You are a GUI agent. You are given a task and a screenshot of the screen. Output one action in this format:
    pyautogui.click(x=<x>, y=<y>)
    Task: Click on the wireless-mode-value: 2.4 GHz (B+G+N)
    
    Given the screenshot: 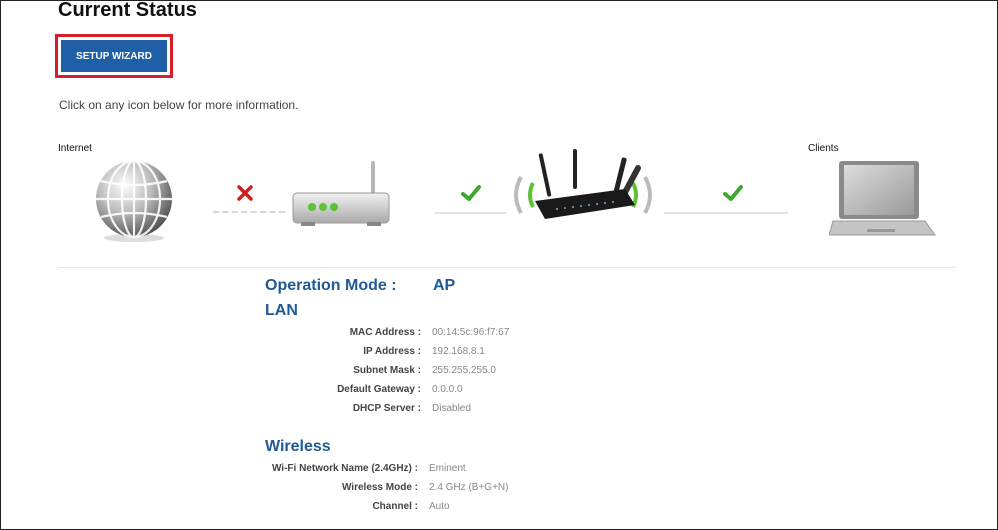 What is the action you would take?
    pyautogui.click(x=469, y=487)
    